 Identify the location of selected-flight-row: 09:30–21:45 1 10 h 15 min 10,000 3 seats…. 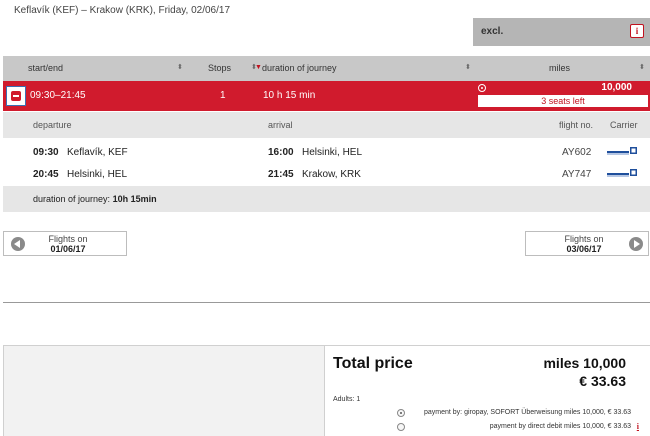
(326, 96).